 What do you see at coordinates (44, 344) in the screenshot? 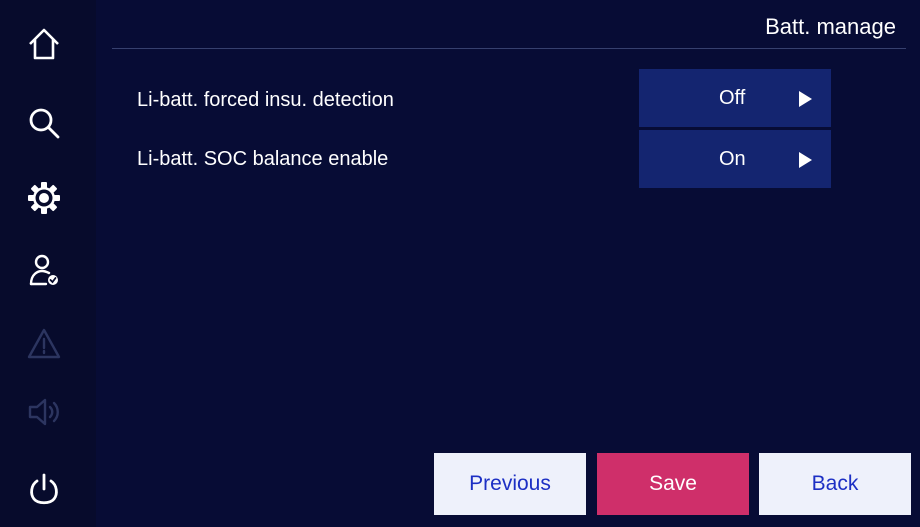
I see `warning-icon` at bounding box center [44, 344].